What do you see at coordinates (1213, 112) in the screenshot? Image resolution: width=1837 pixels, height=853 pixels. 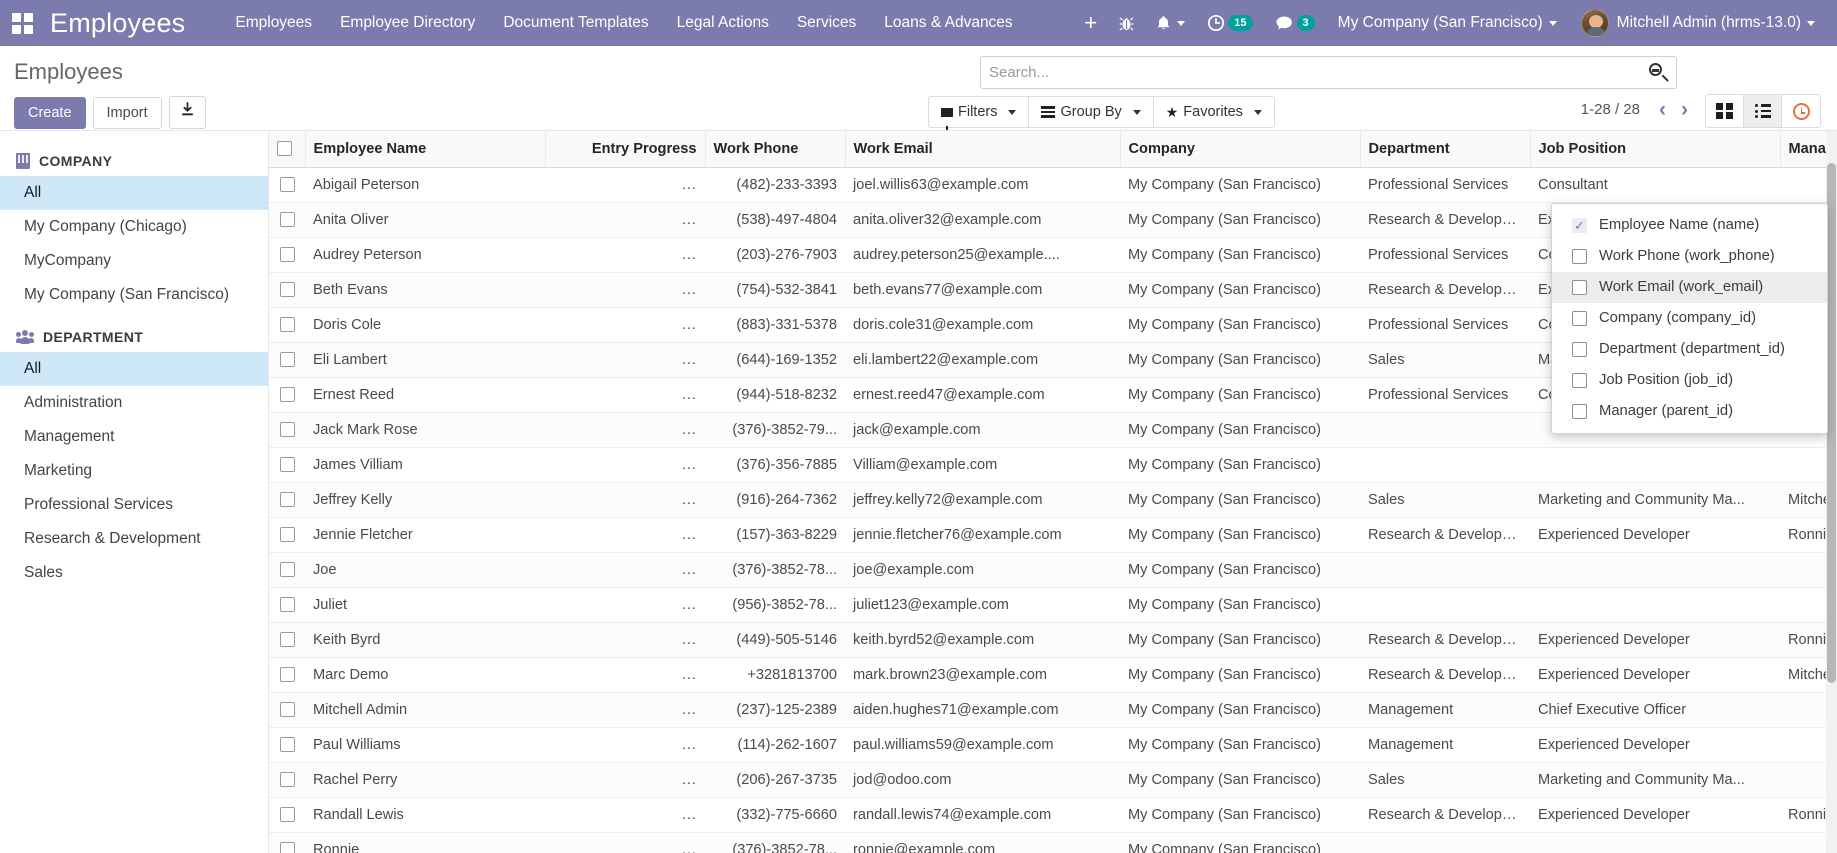 I see `favorites-button: ★ Favorites` at bounding box center [1213, 112].